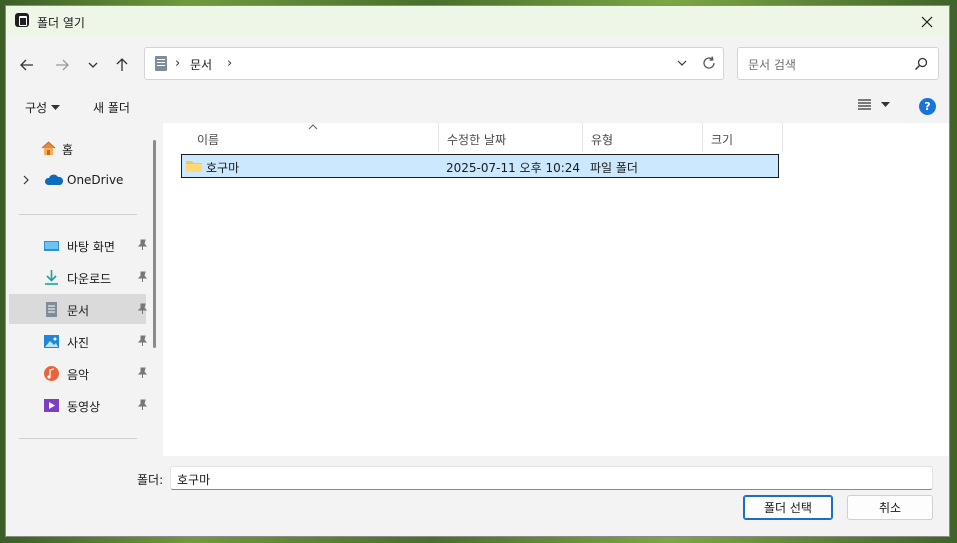 The image size is (957, 543). I want to click on dialog-footer: 폴더: 호구마 폴더 선택 취소, so click(477, 496).